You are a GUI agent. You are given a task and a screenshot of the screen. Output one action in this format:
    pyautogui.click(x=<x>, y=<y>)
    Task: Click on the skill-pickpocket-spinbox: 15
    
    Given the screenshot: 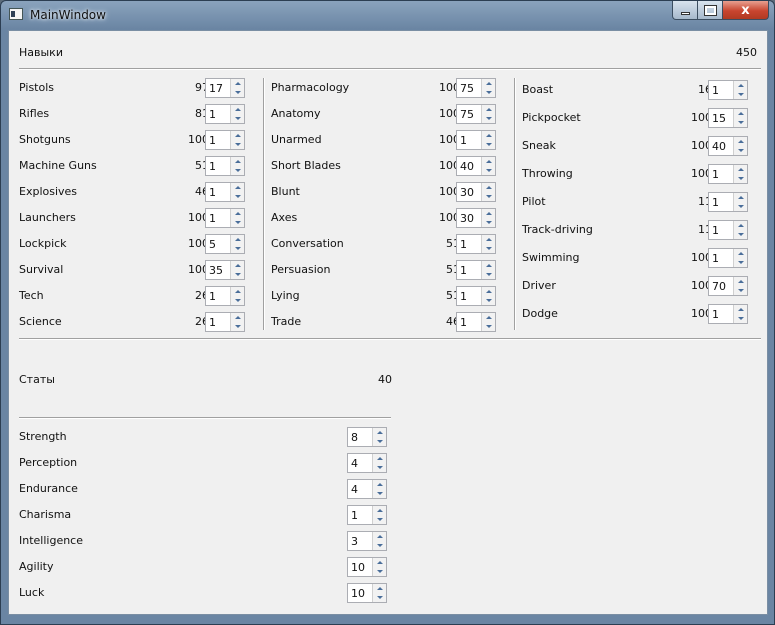 What is the action you would take?
    pyautogui.click(x=728, y=118)
    